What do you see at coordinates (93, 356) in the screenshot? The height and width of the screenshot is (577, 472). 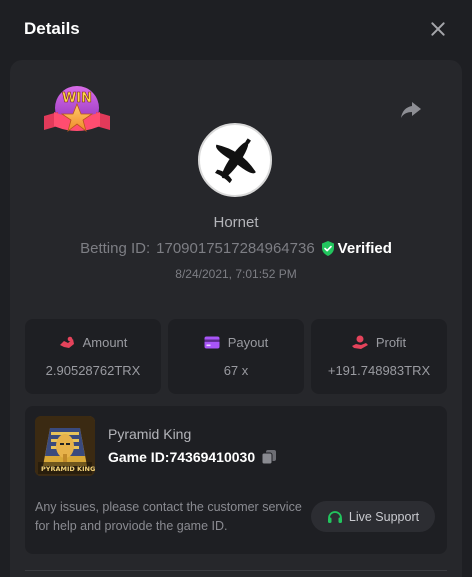 I see `stat-amount: Amount 2.90528762TRX` at bounding box center [93, 356].